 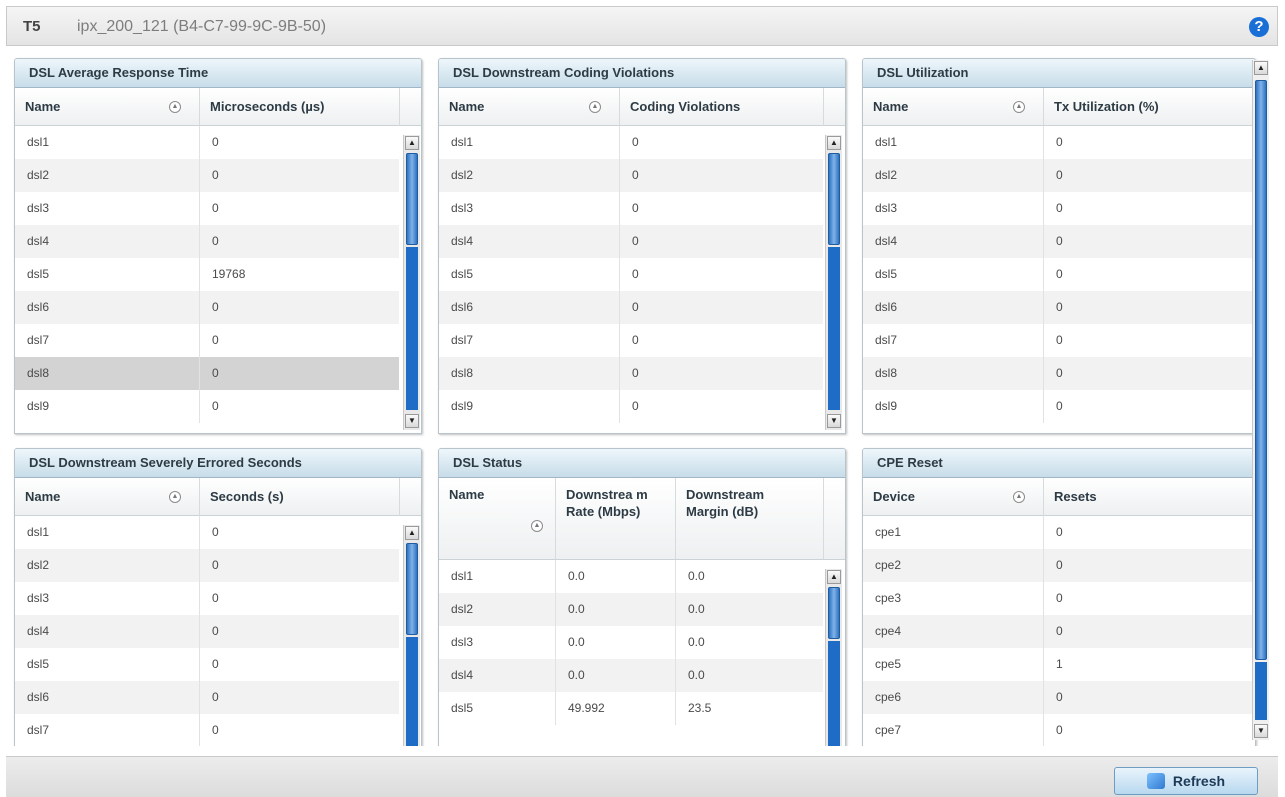 I want to click on table-row: cpe1 0, so click(x=1059, y=532).